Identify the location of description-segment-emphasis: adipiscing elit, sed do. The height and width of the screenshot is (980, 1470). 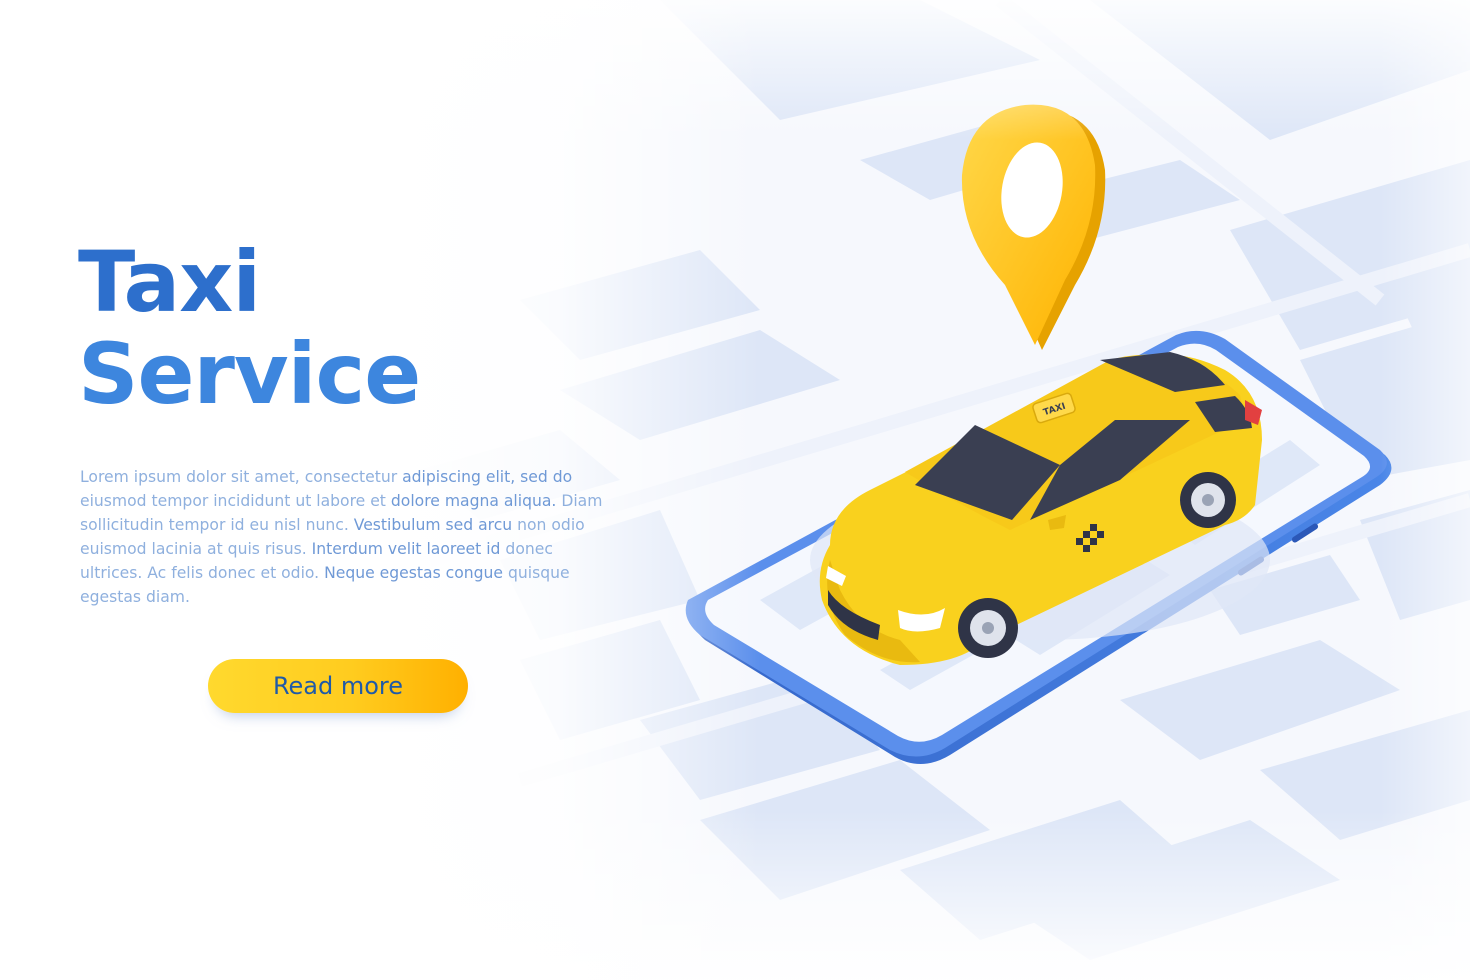
(487, 477).